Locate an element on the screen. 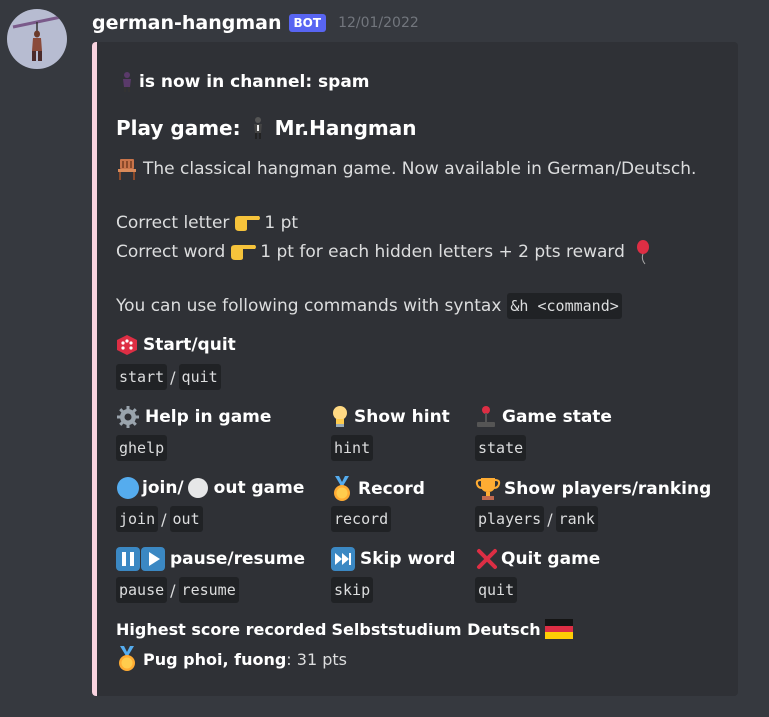 Image resolution: width=769 pixels, height=717 pixels. field-help-value: ghelp is located at coordinates (142, 448).